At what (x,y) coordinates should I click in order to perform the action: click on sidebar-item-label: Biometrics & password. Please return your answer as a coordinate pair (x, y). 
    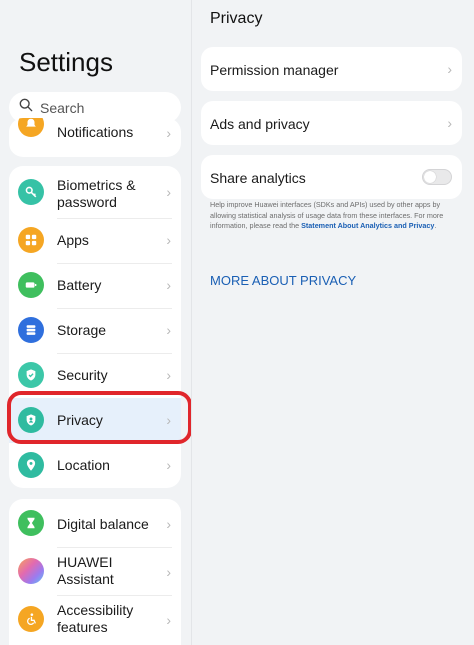
    Looking at the image, I should click on (96, 193).